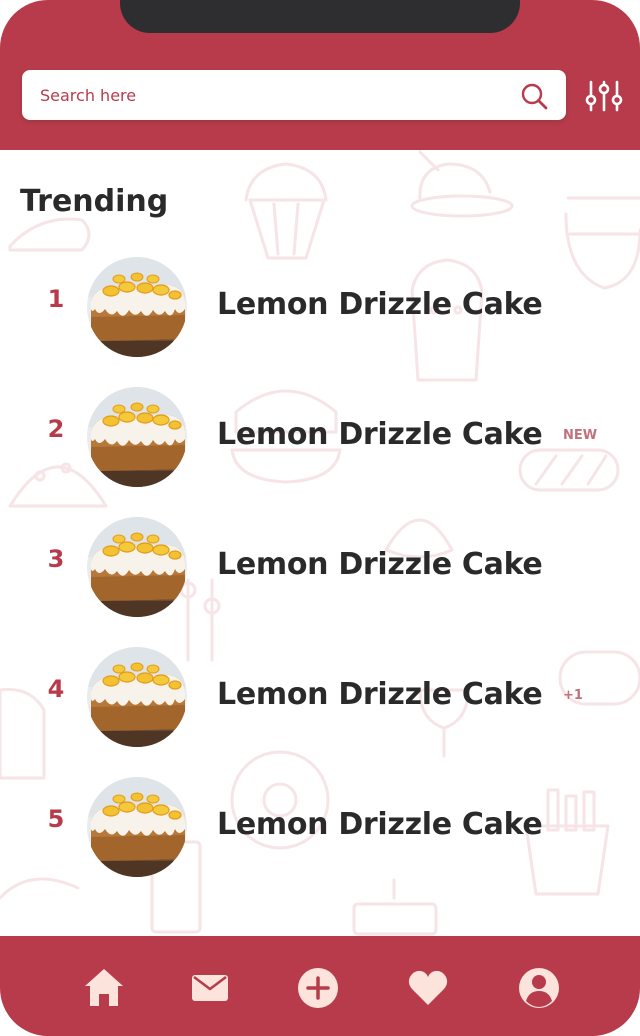 The image size is (640, 1036). Describe the element at coordinates (539, 988) in the screenshot. I see `profile-icon` at that location.